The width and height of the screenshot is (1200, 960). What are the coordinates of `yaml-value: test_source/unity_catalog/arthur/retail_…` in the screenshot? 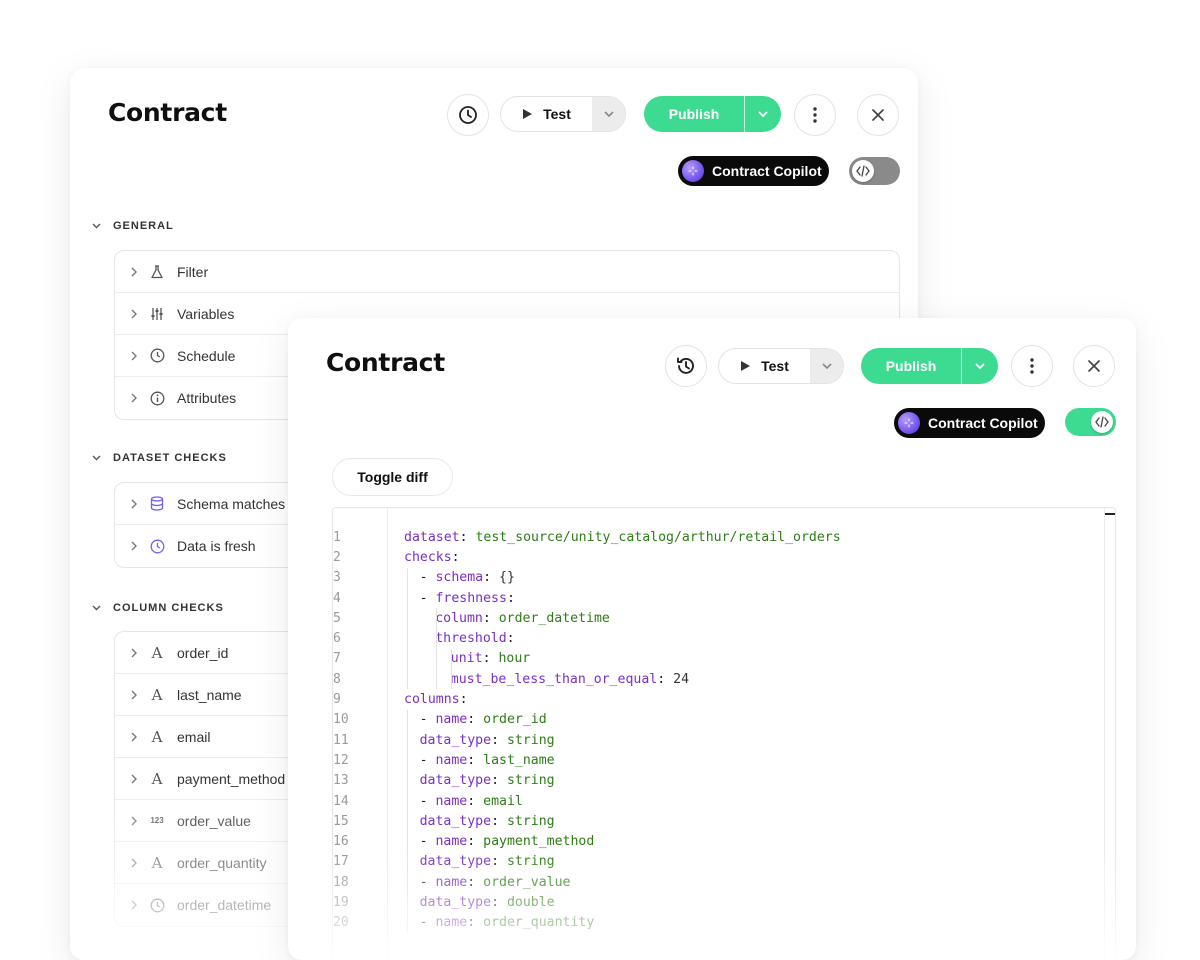 It's located at (654, 537).